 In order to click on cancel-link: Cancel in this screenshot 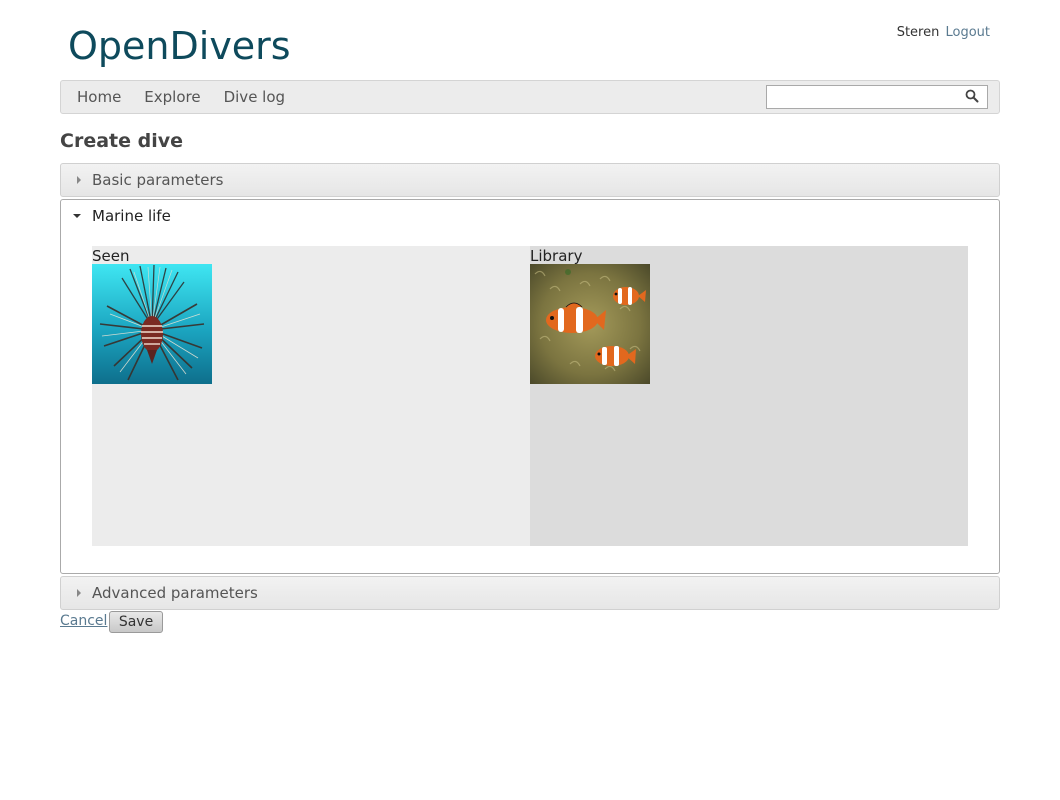, I will do `click(83, 621)`.